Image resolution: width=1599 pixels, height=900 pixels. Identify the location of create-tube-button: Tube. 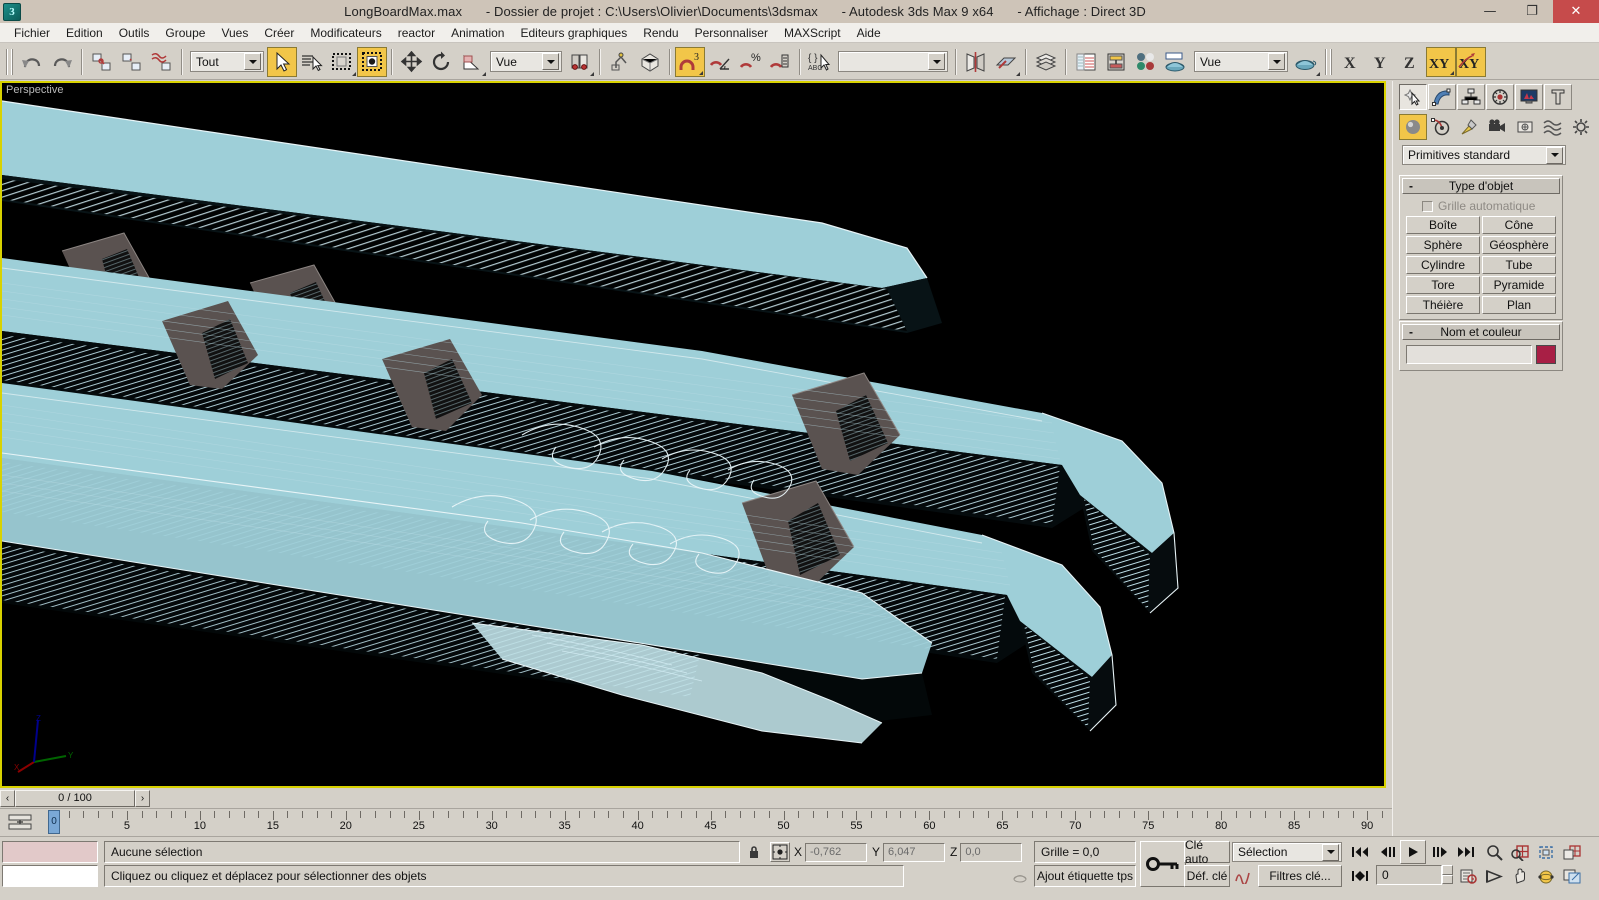
(1519, 265).